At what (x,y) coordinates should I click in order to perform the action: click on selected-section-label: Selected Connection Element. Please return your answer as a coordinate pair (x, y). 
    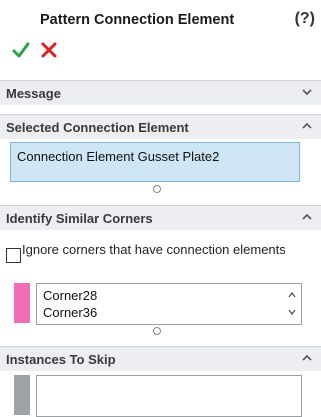
    Looking at the image, I should click on (97, 127).